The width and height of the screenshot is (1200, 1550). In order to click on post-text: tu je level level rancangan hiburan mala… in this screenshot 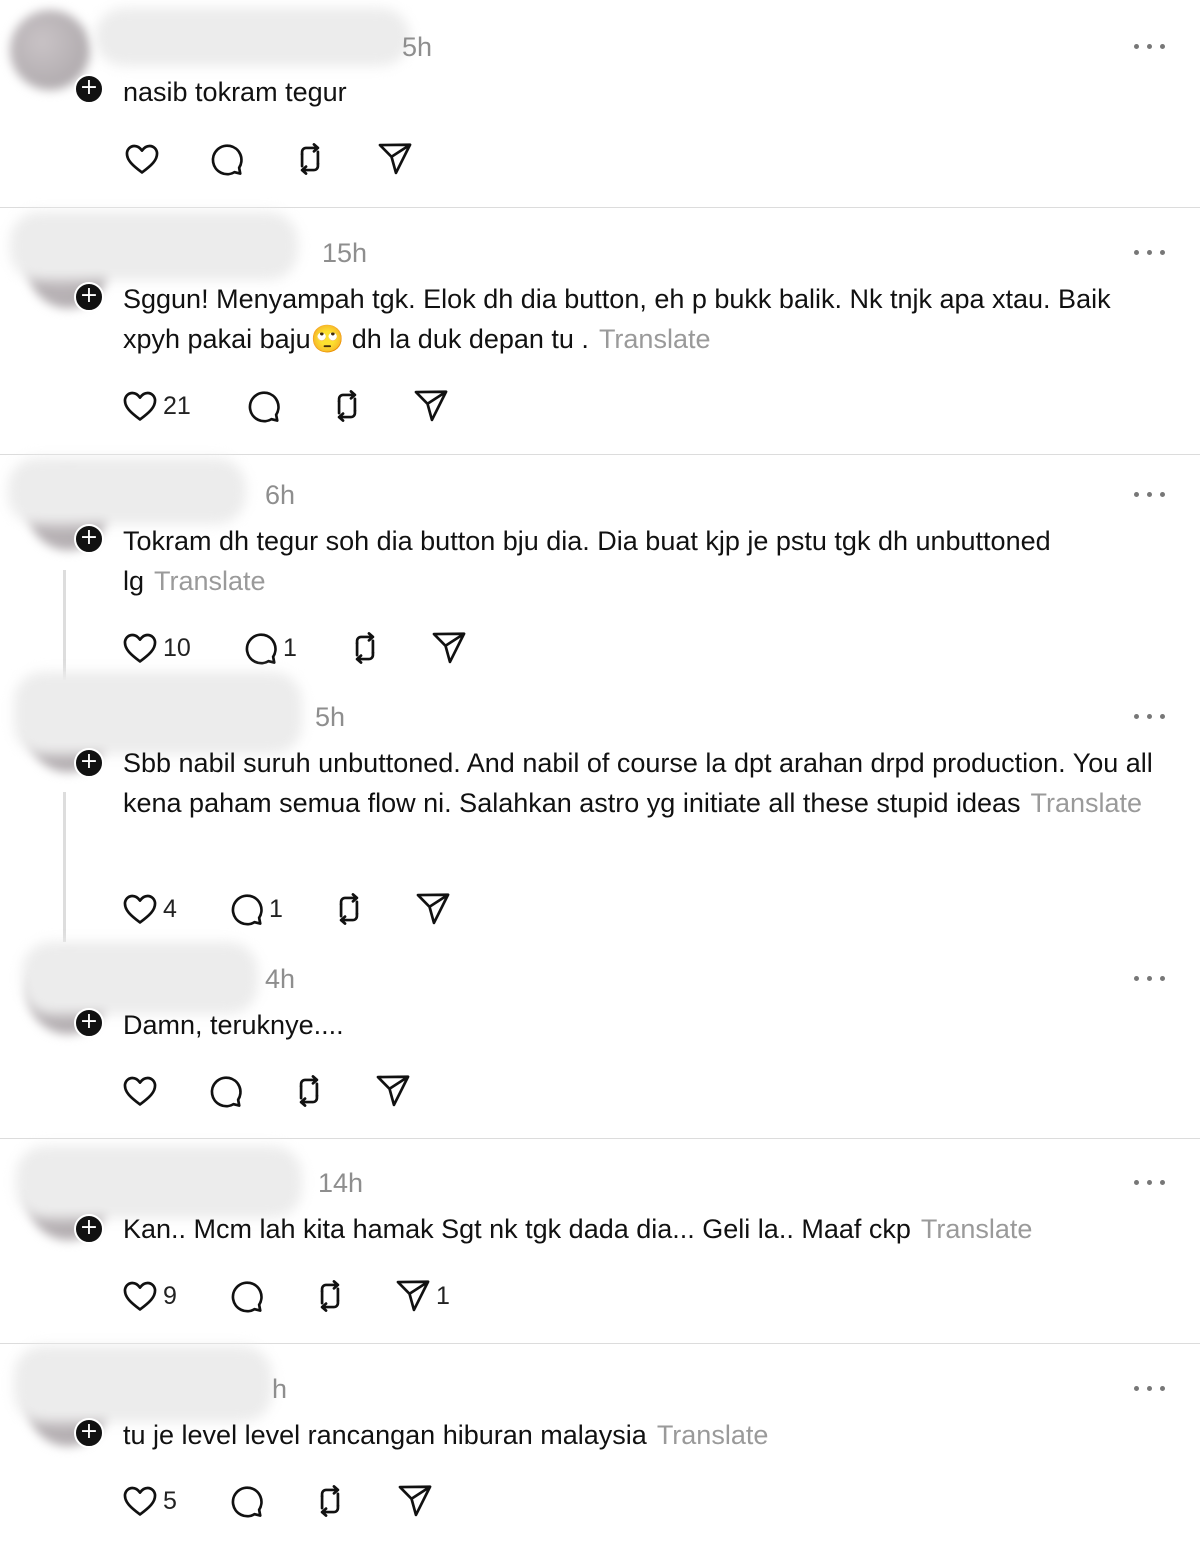, I will do `click(648, 1435)`.